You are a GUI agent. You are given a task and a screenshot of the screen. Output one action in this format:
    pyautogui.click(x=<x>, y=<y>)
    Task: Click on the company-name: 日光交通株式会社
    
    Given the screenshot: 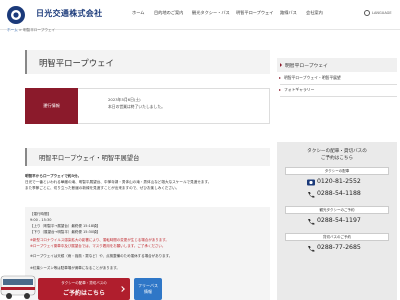 What is the action you would take?
    pyautogui.click(x=69, y=13)
    